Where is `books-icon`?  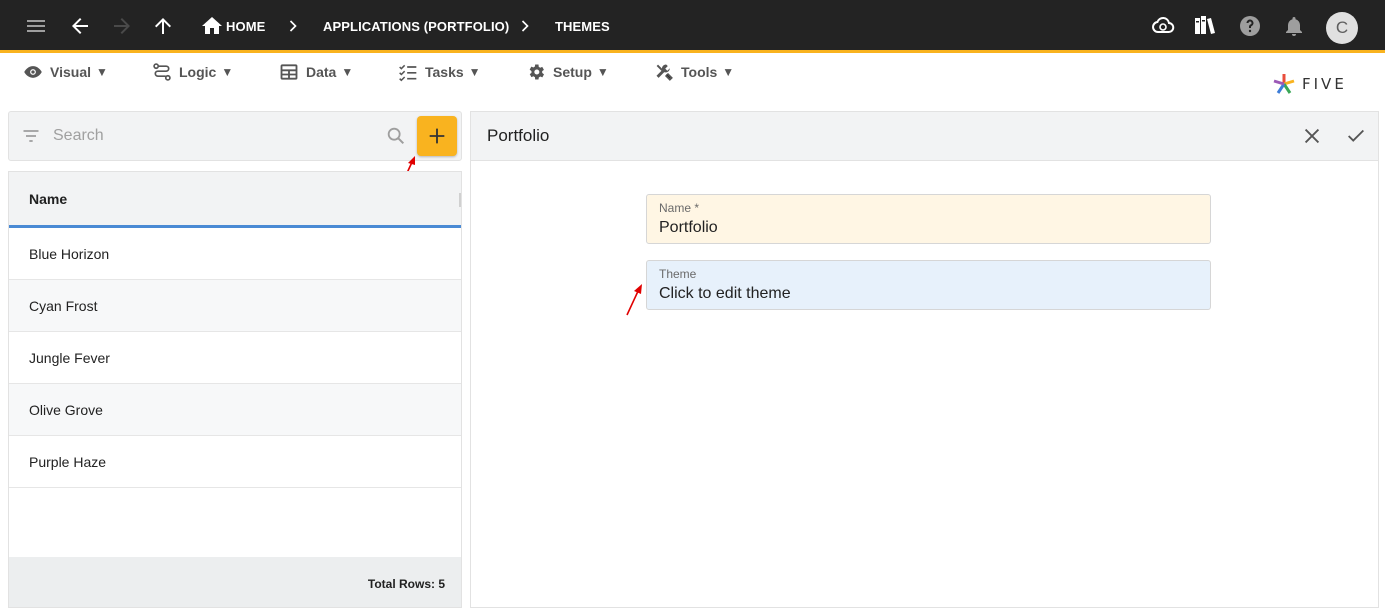
books-icon is located at coordinates (1205, 26).